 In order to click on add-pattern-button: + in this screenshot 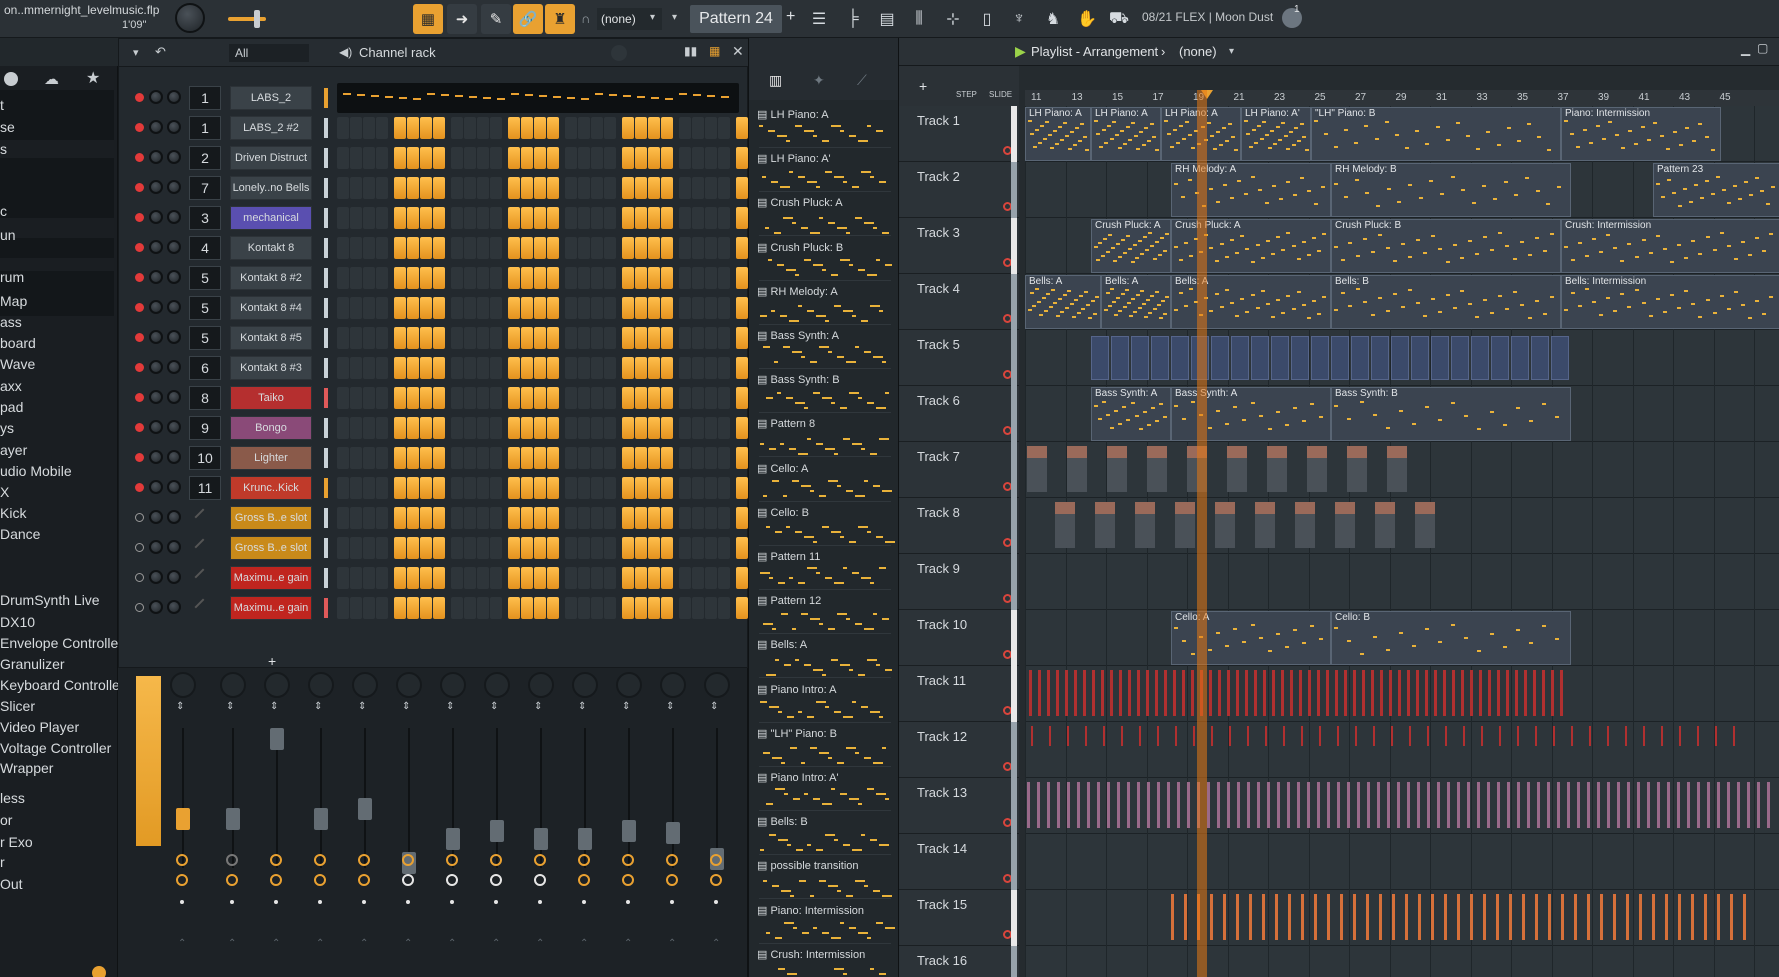, I will do `click(790, 17)`.